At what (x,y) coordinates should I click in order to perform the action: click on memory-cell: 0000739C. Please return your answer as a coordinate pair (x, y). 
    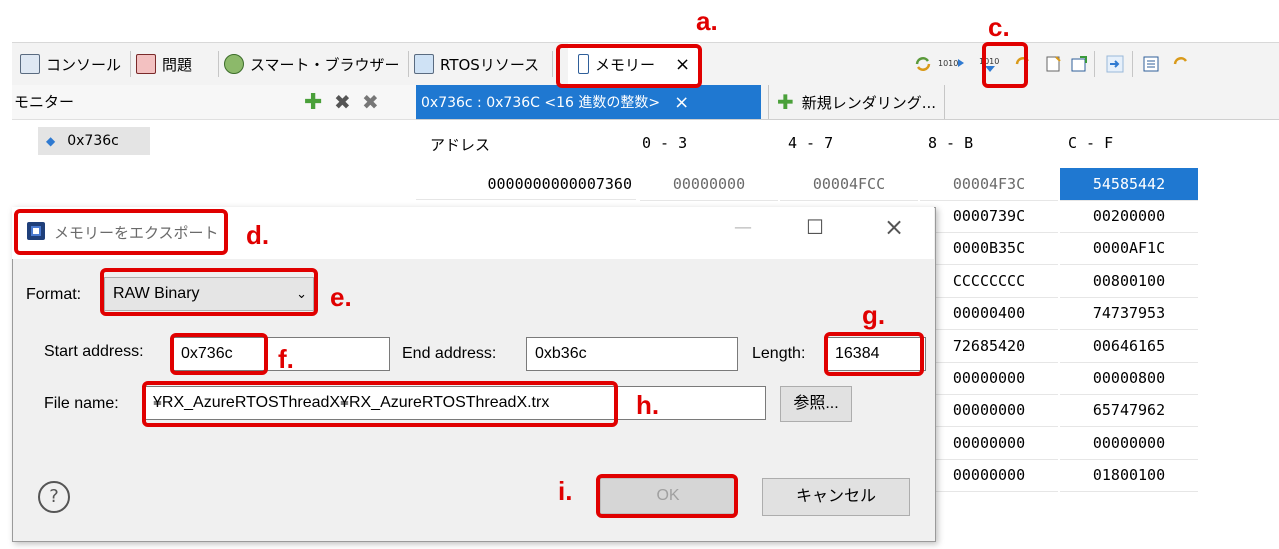
    Looking at the image, I should click on (989, 216).